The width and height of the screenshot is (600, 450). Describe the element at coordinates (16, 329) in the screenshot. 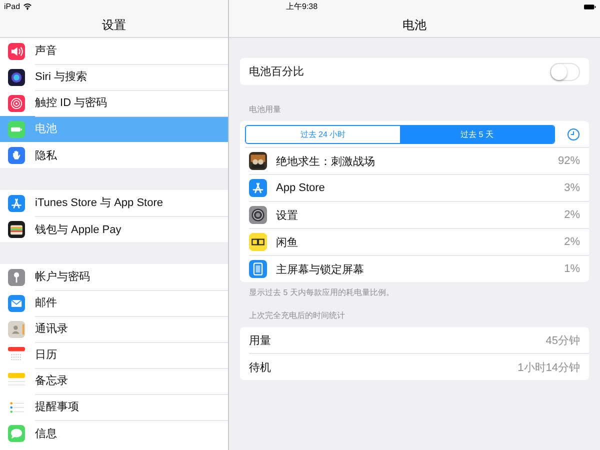

I see `contacts-icon` at that location.